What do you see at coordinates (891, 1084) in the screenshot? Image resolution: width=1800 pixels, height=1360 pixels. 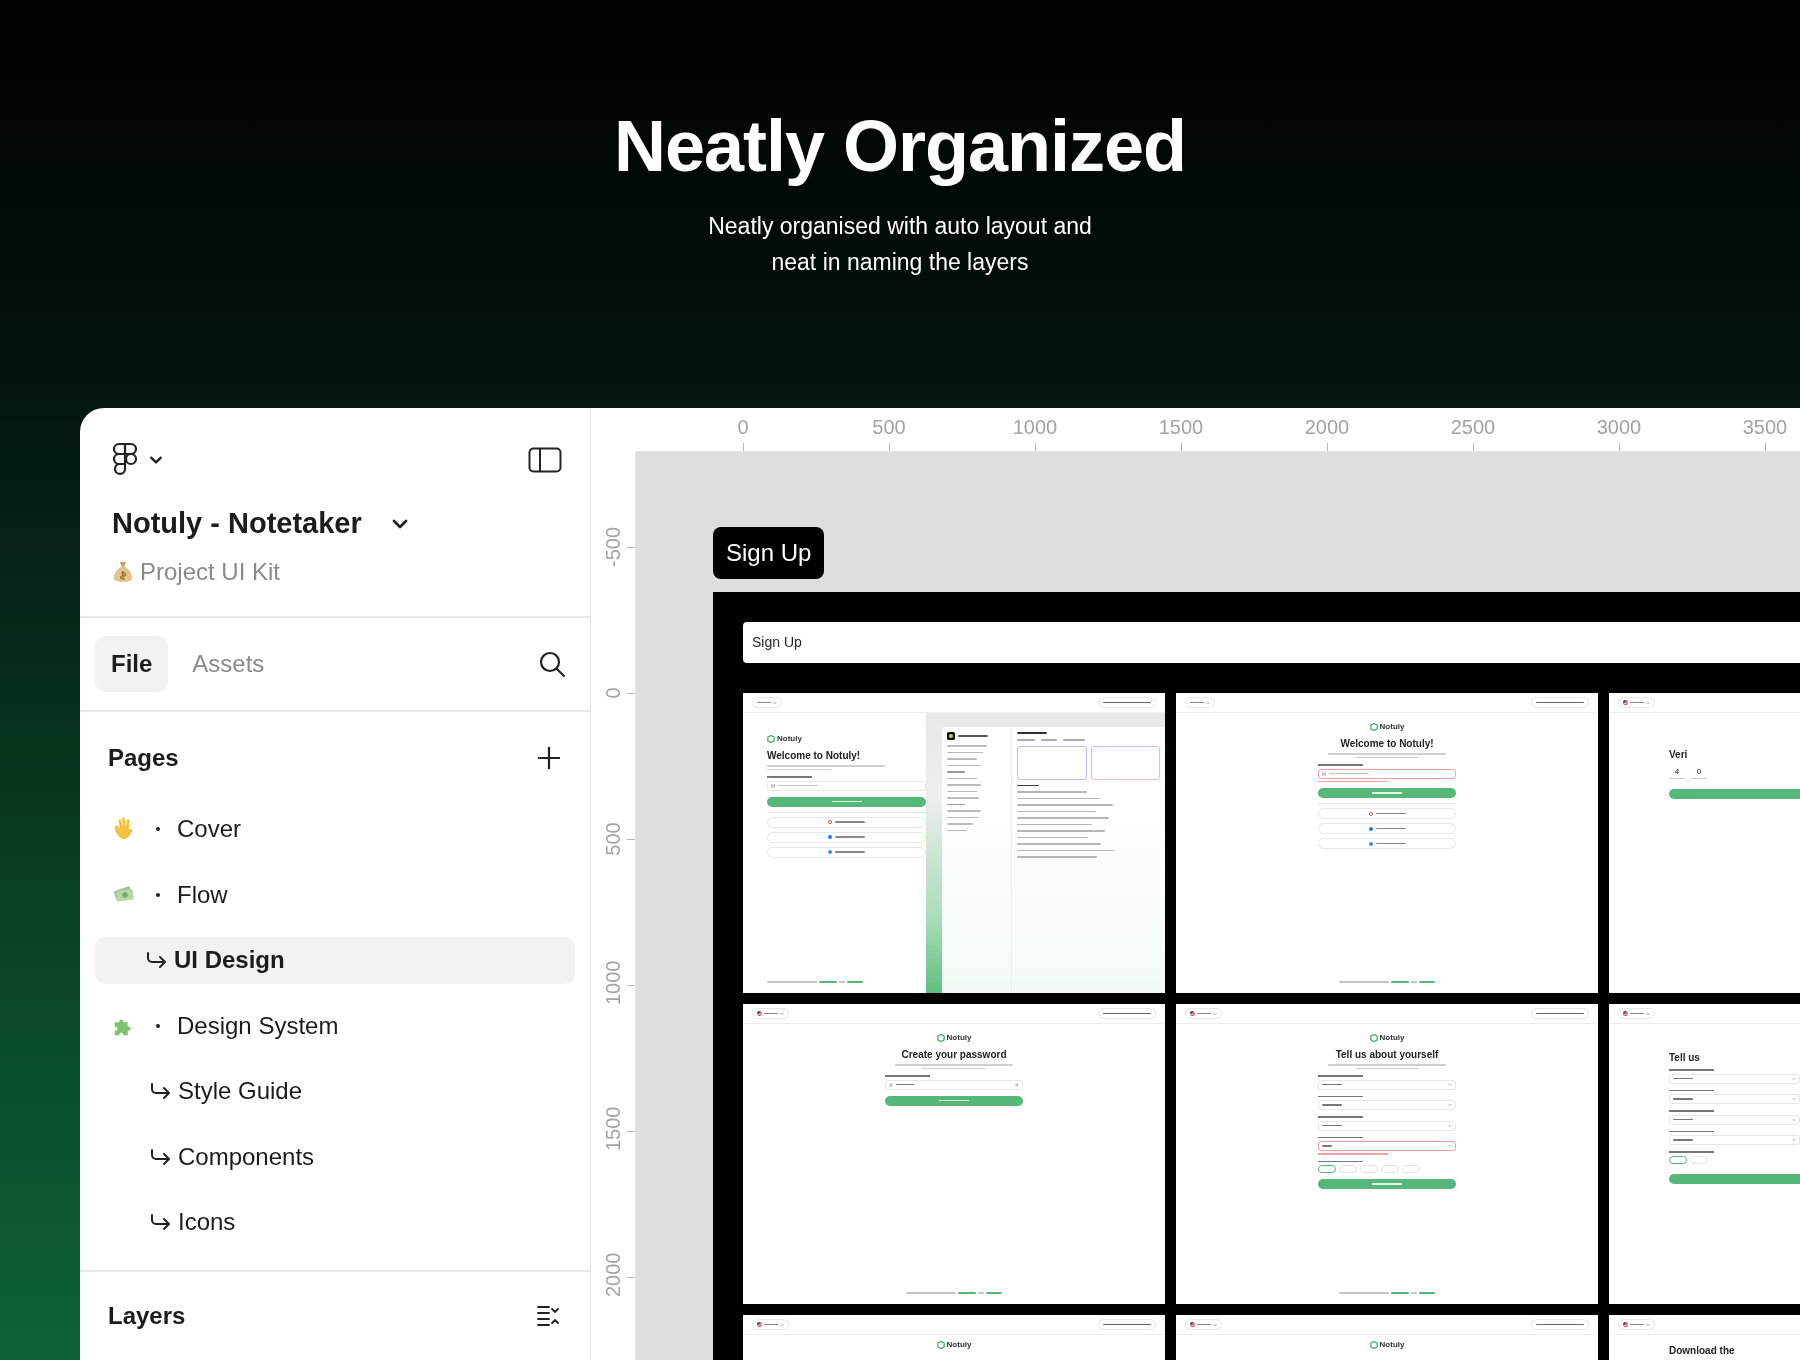 I see `lock-icon` at bounding box center [891, 1084].